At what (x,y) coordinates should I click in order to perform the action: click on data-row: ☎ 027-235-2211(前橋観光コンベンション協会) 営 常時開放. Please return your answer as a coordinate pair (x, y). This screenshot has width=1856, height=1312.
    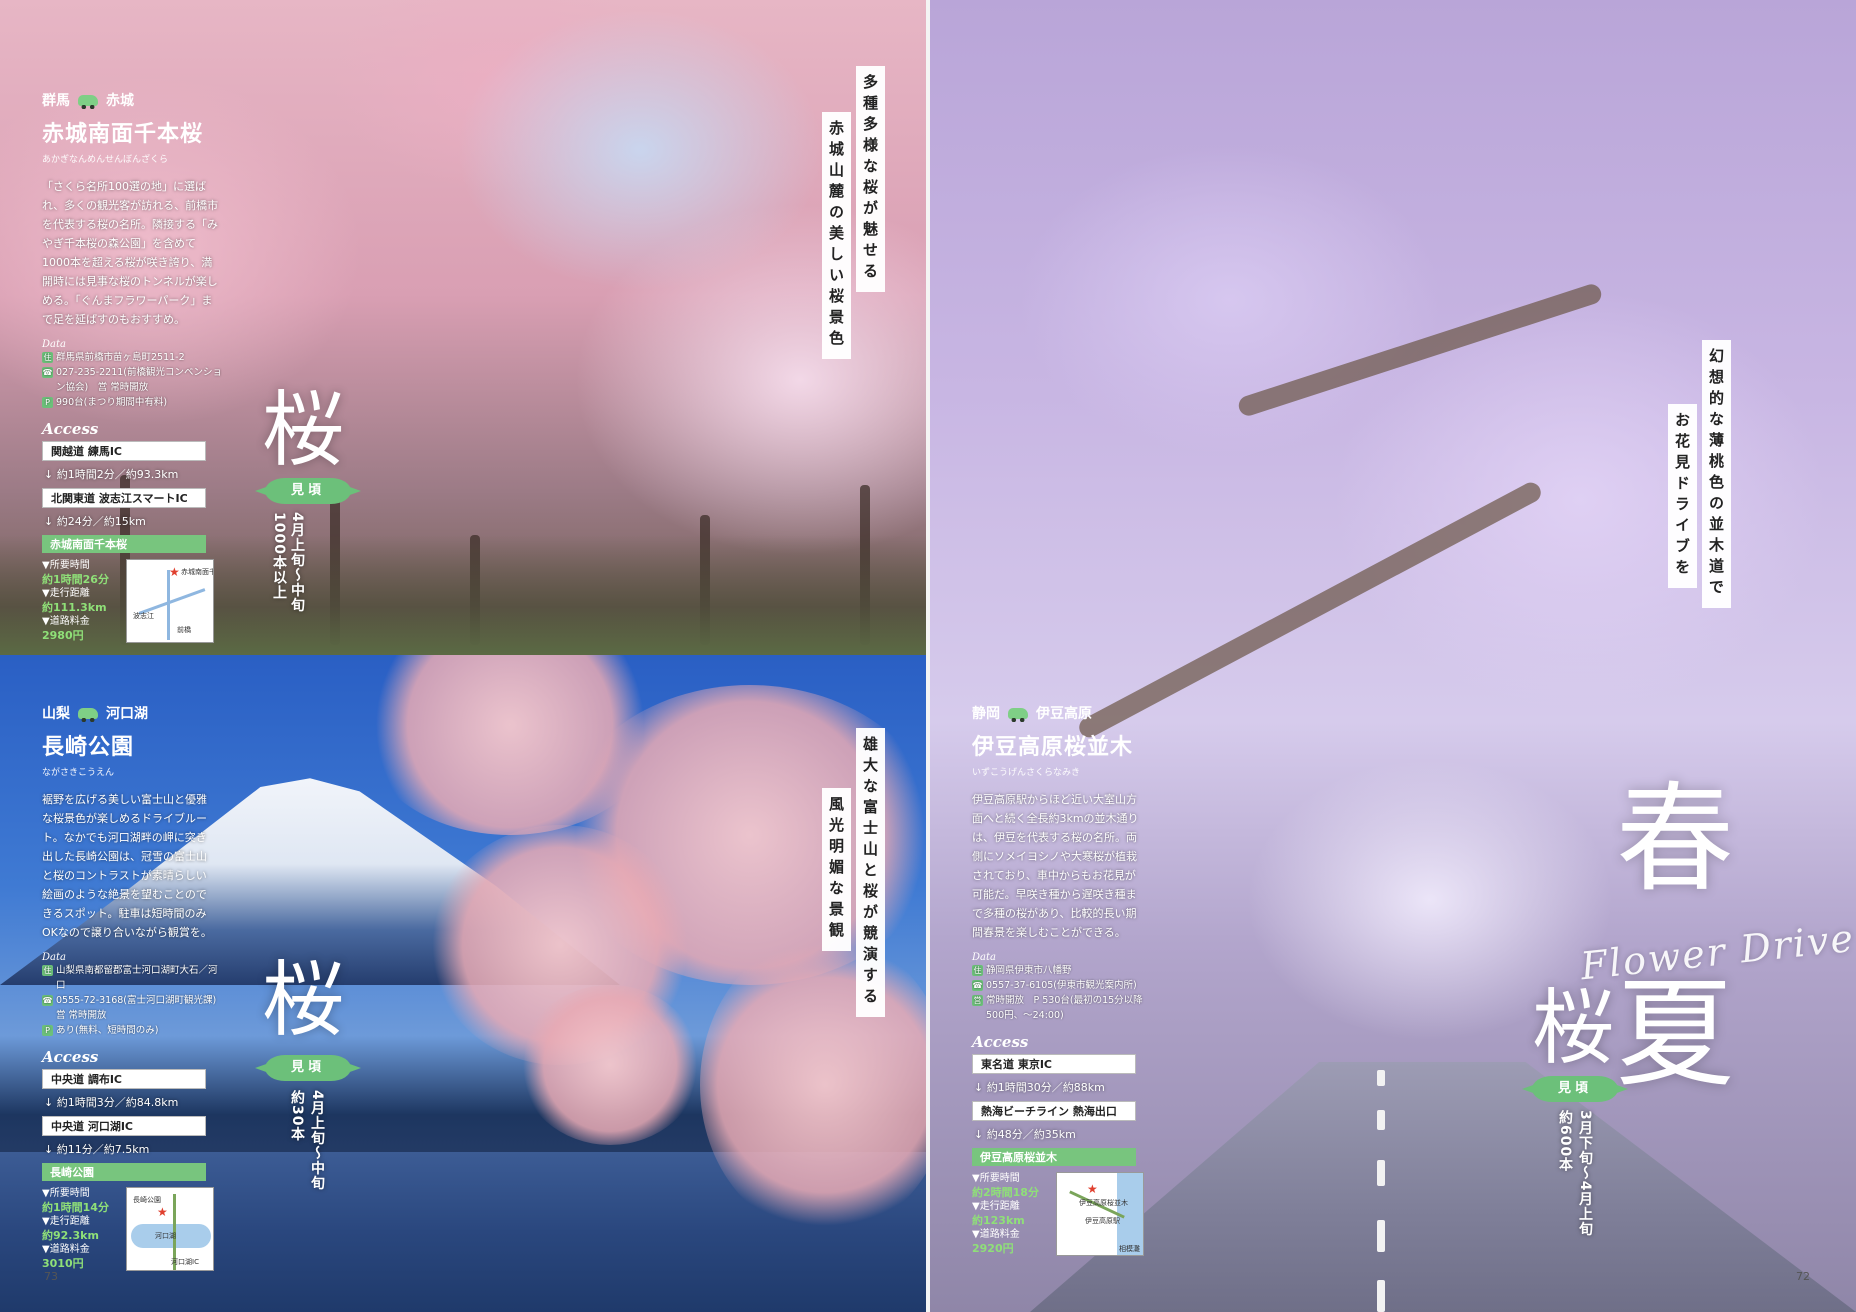
    Looking at the image, I should click on (132, 380).